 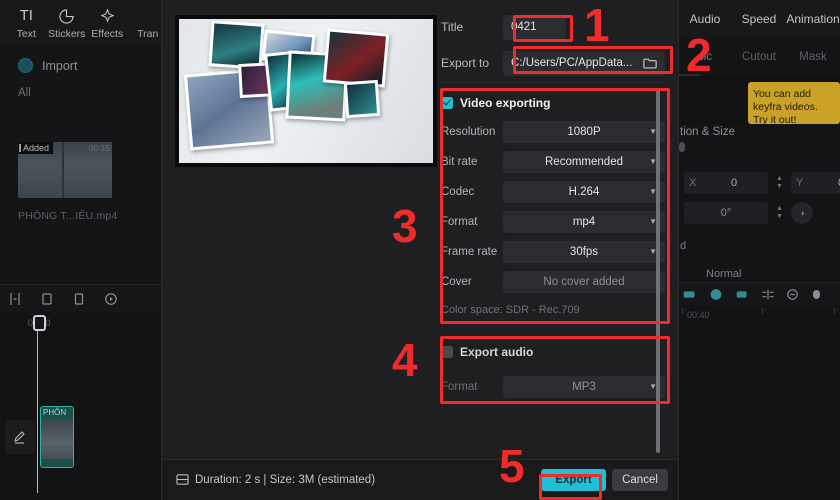 I want to click on preview-scene, so click(x=306, y=91).